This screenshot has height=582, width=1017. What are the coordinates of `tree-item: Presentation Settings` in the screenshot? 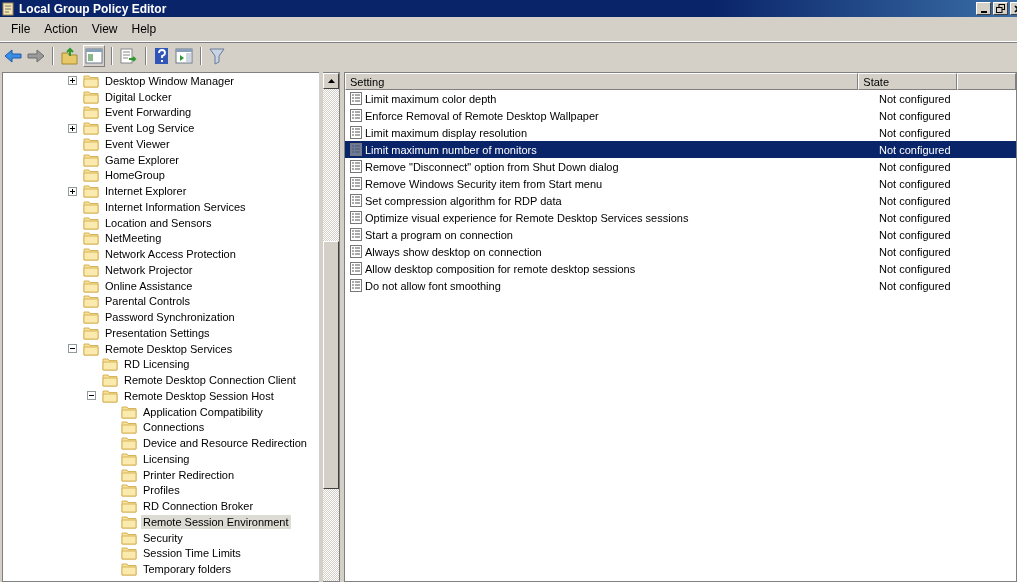 It's located at (157, 332).